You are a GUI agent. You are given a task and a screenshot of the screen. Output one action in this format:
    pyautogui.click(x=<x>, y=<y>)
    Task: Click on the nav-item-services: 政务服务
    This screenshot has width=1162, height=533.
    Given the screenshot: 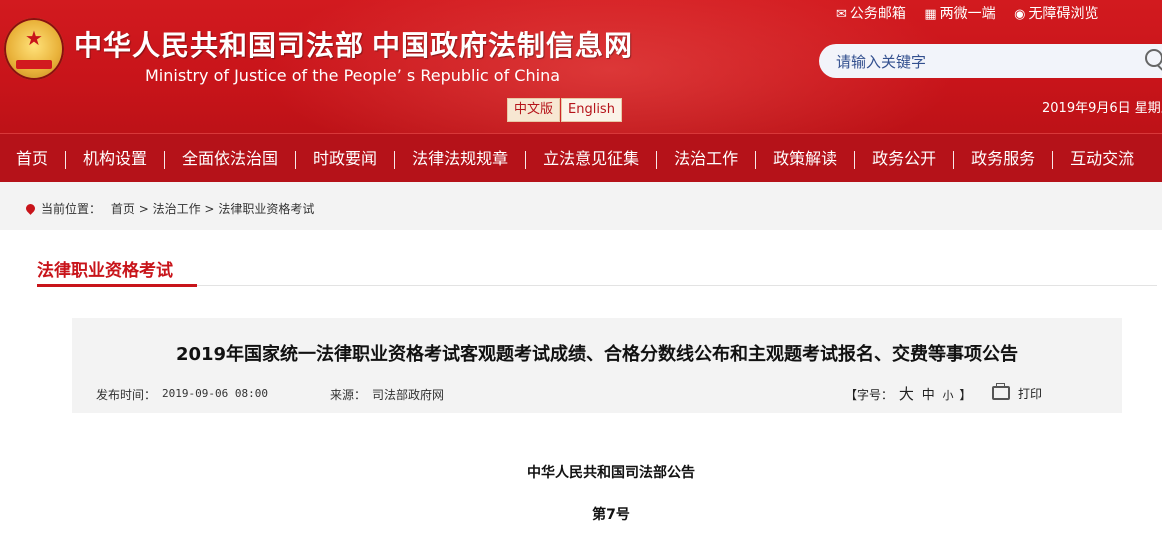 What is the action you would take?
    pyautogui.click(x=1003, y=158)
    